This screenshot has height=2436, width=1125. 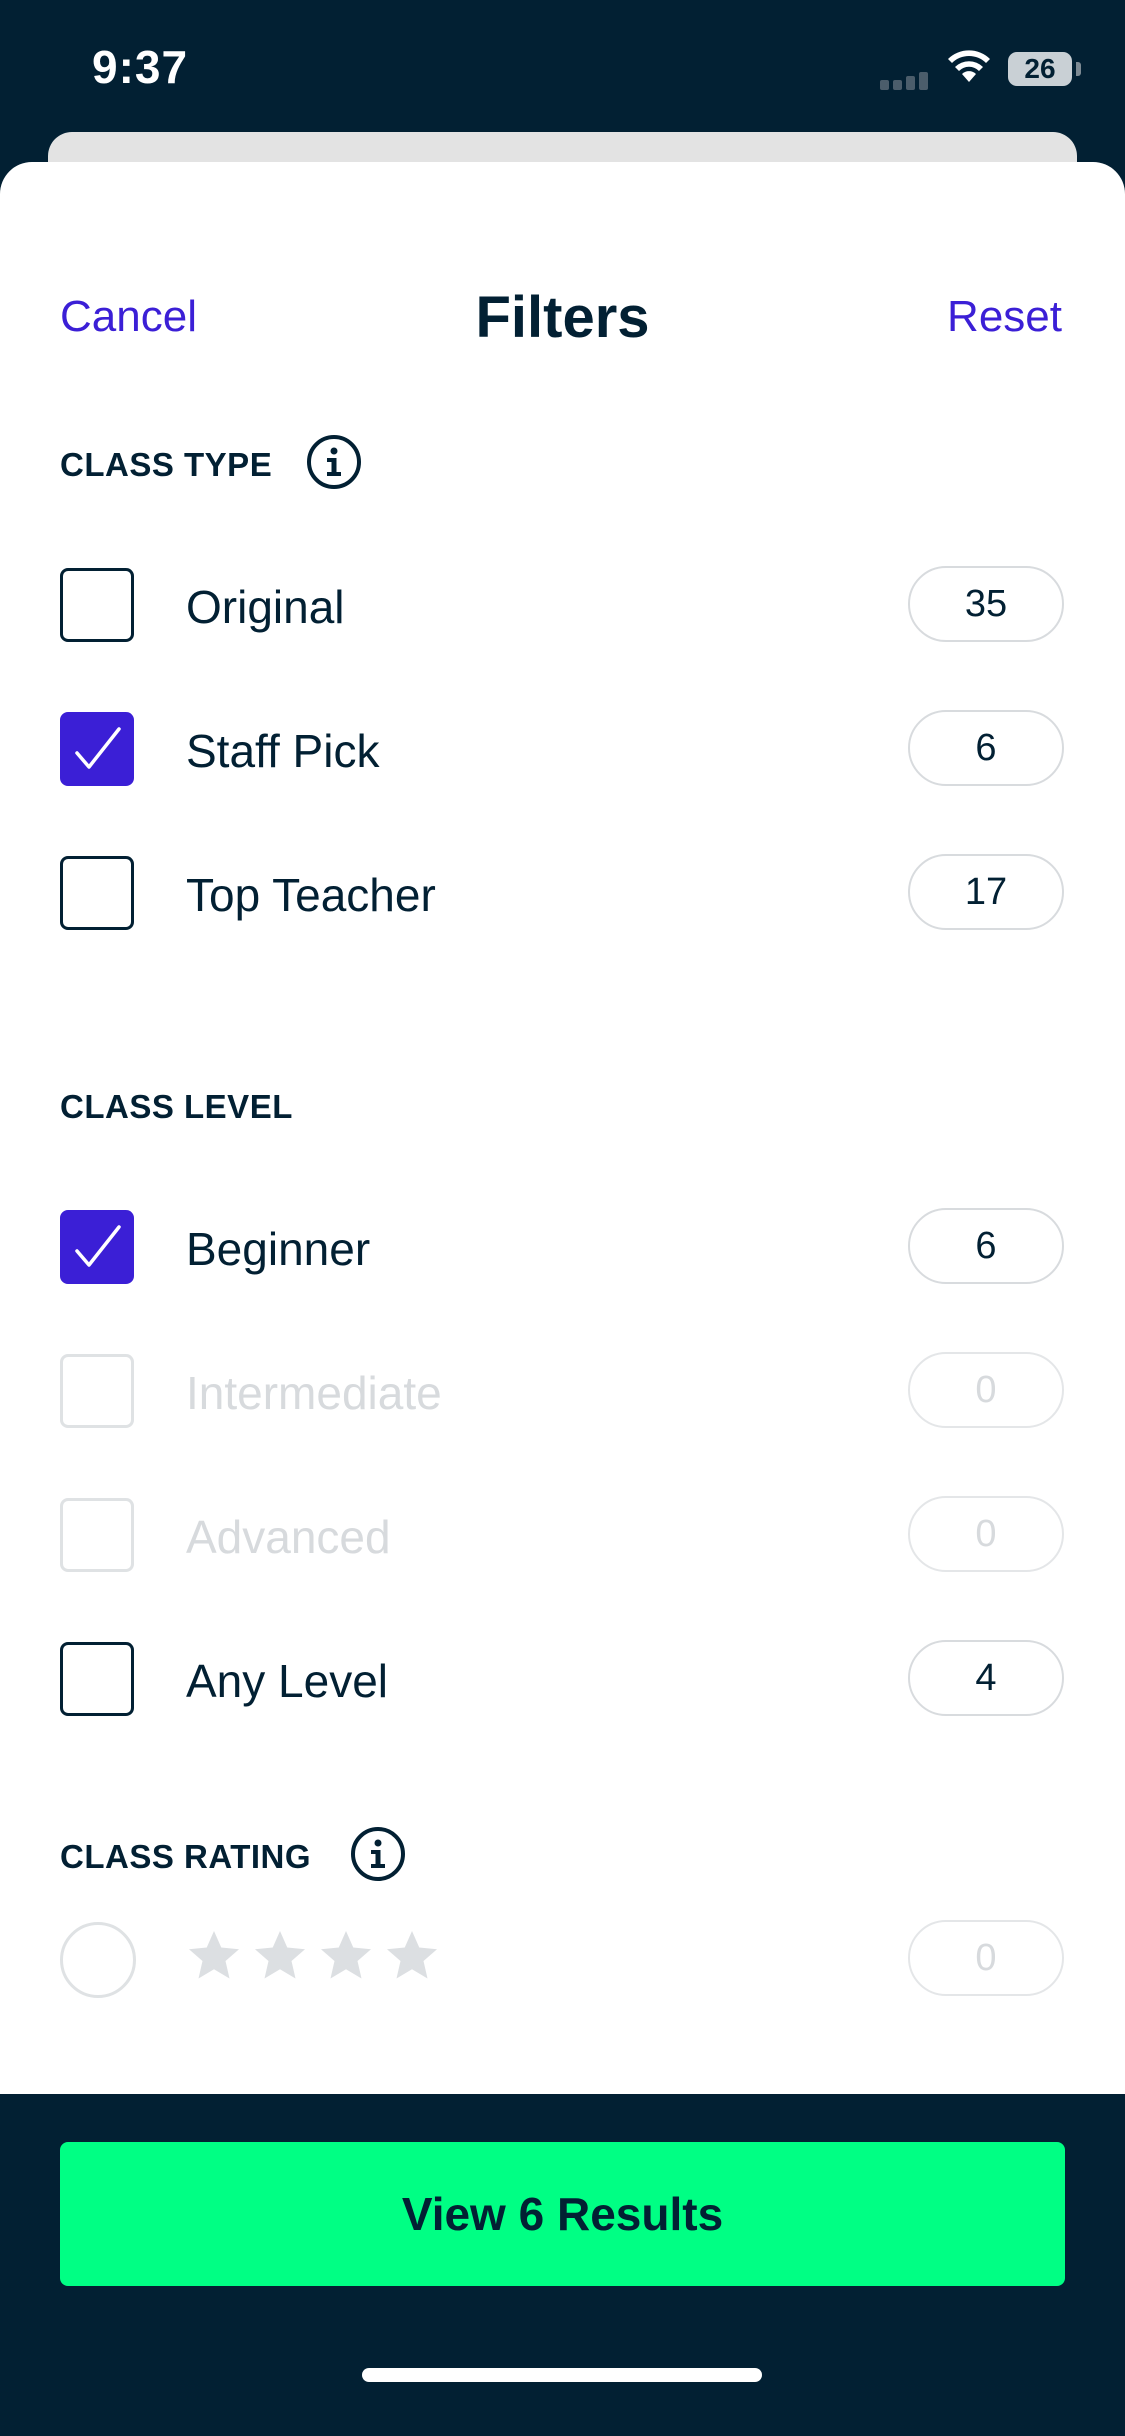 What do you see at coordinates (562, 1248) in the screenshot?
I see `filter-option-beginner: Beginner 6` at bounding box center [562, 1248].